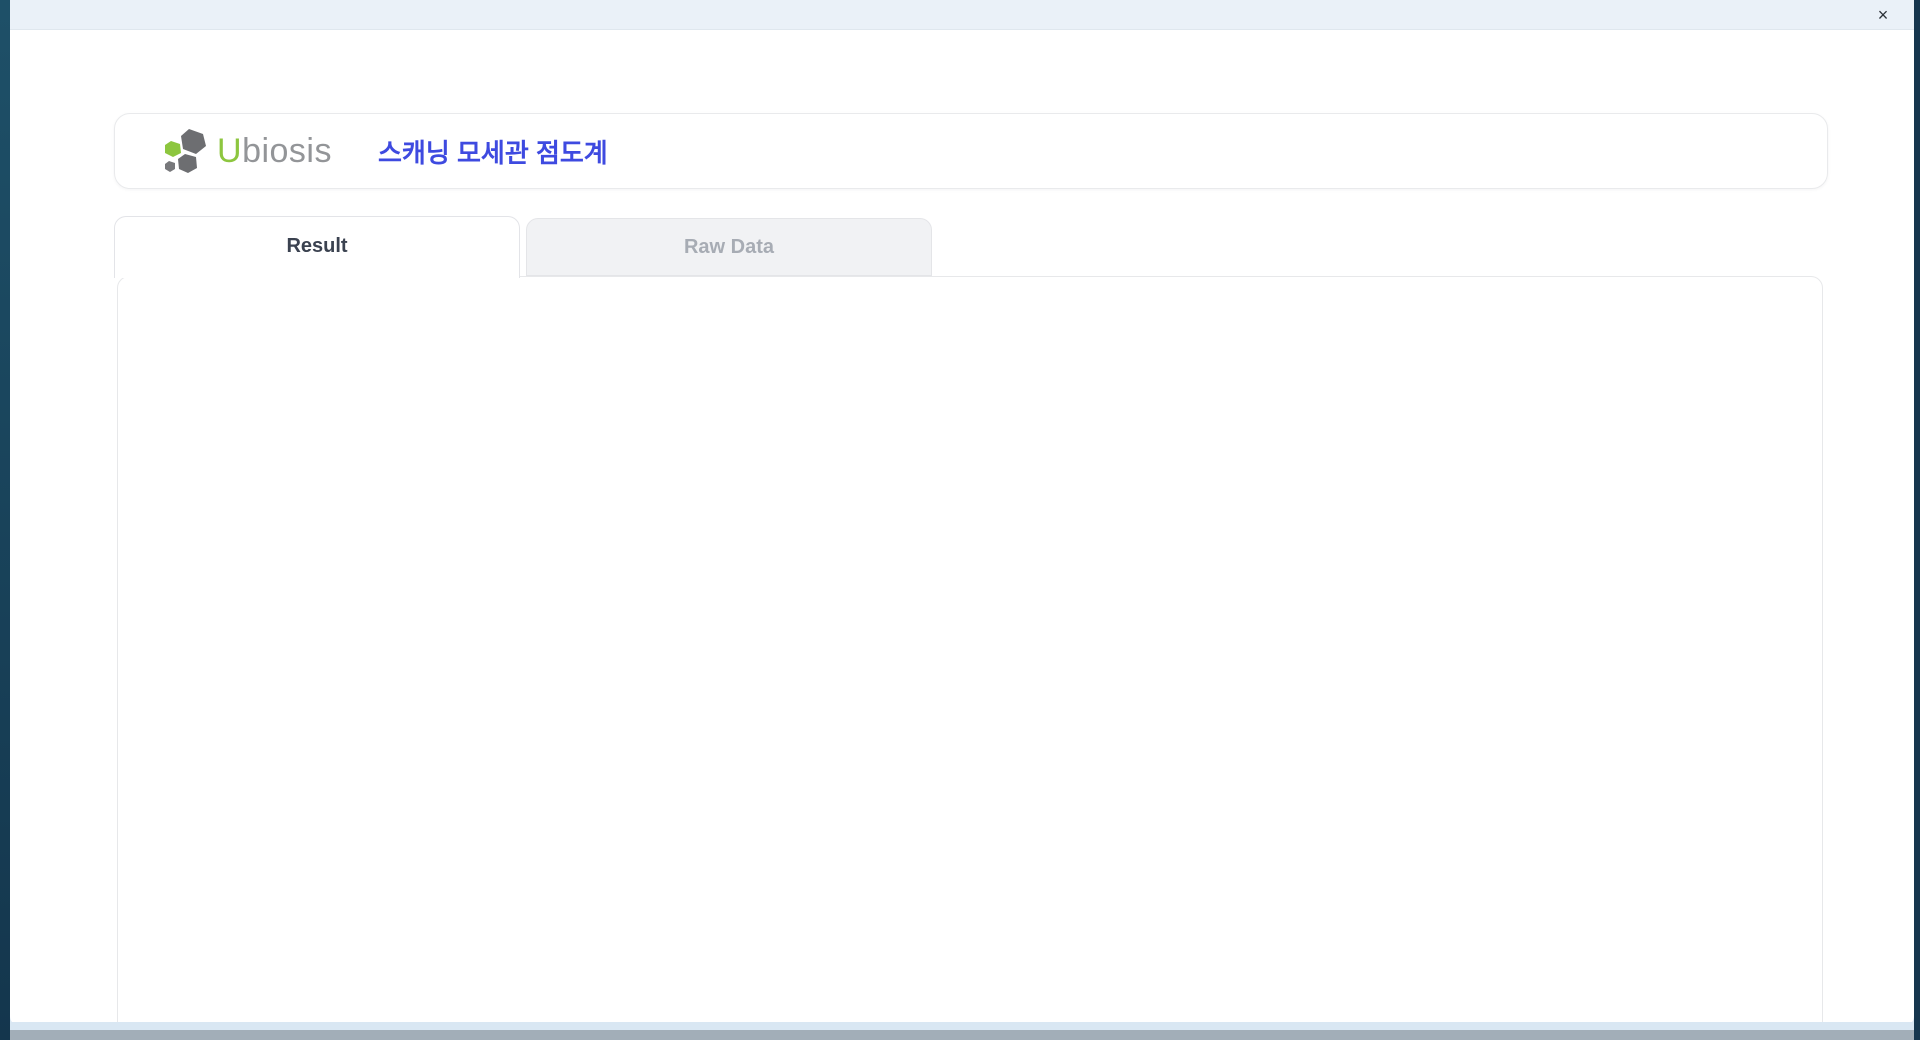 This screenshot has height=1040, width=1920. What do you see at coordinates (1883, 15) in the screenshot?
I see `close-icon: ×` at bounding box center [1883, 15].